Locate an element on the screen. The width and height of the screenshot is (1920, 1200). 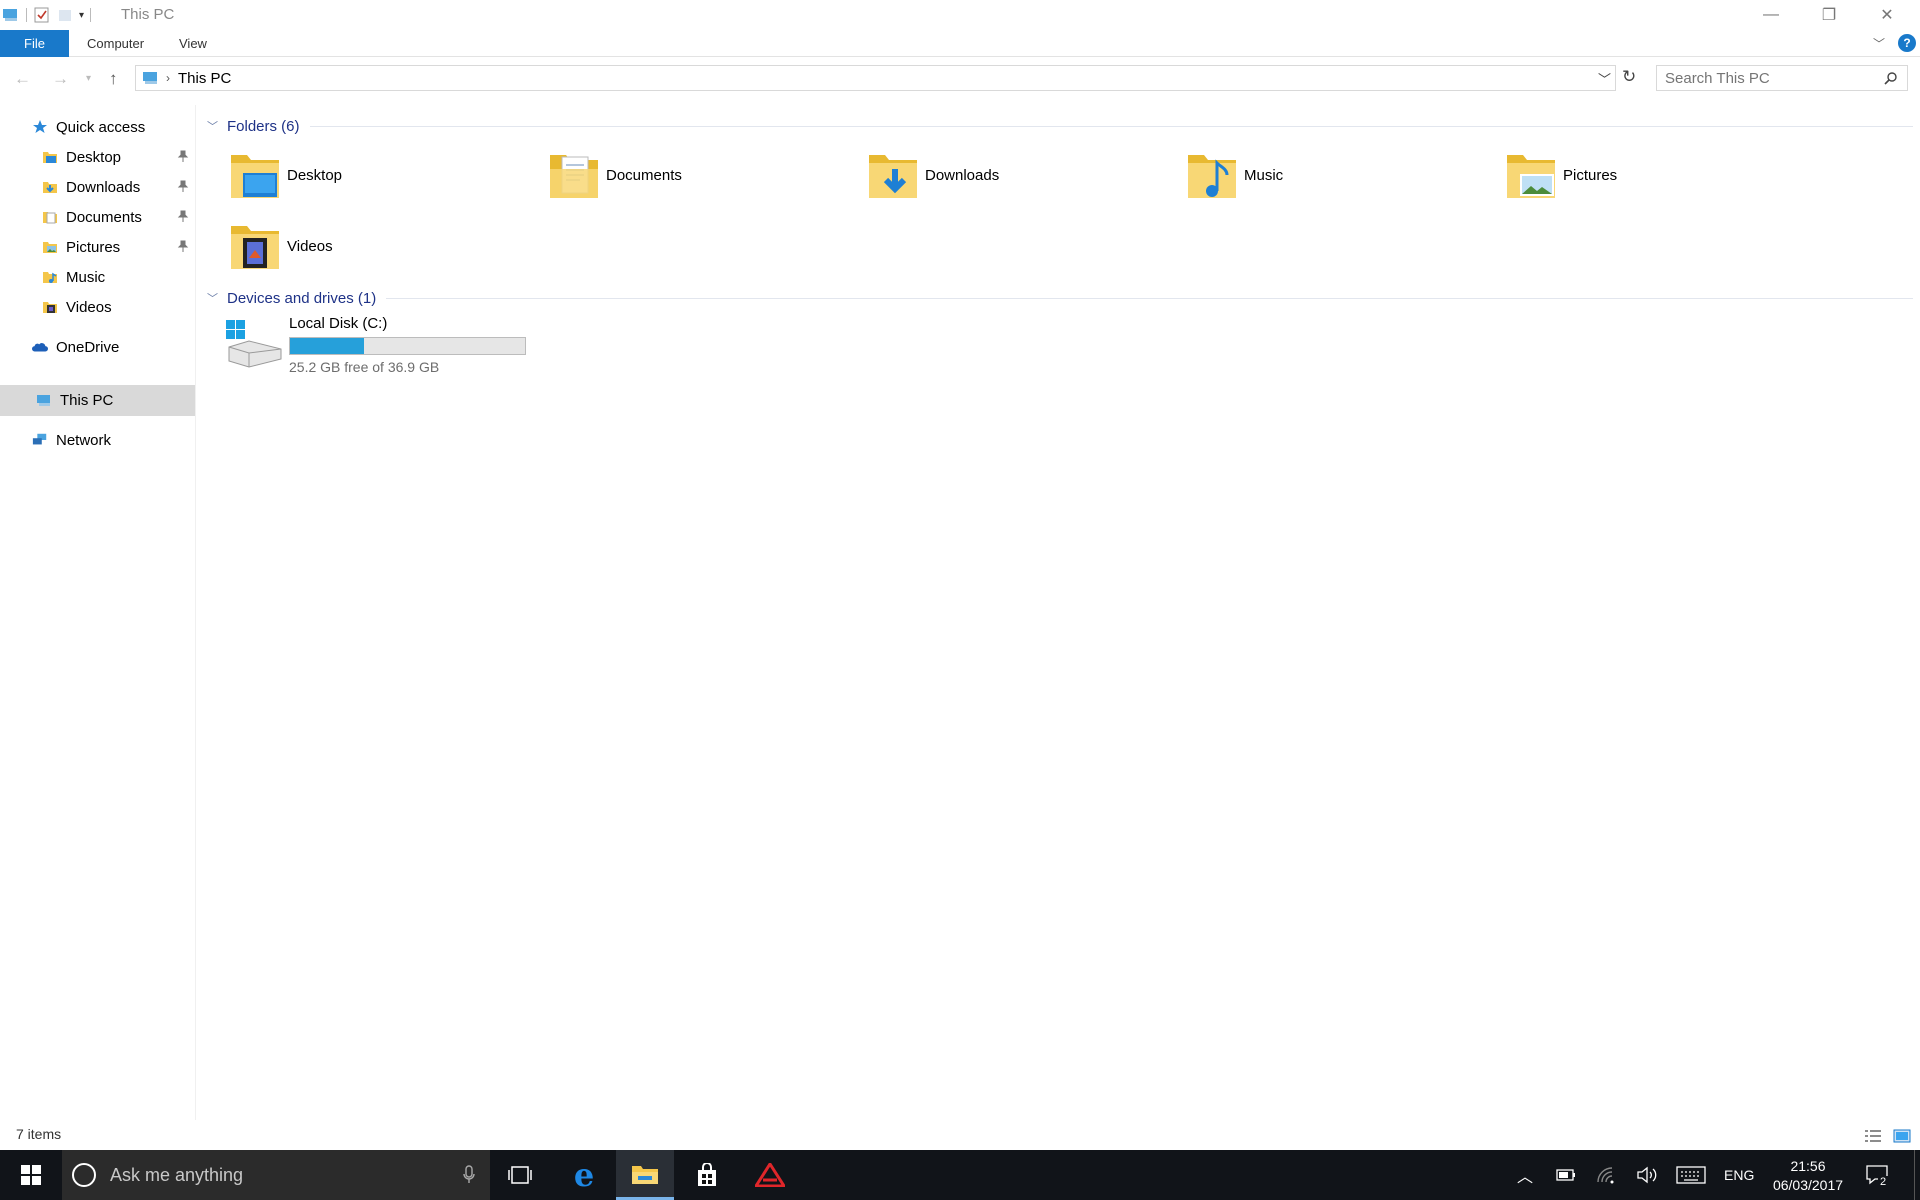
nav-item-label: Documents is located at coordinates (104, 217).